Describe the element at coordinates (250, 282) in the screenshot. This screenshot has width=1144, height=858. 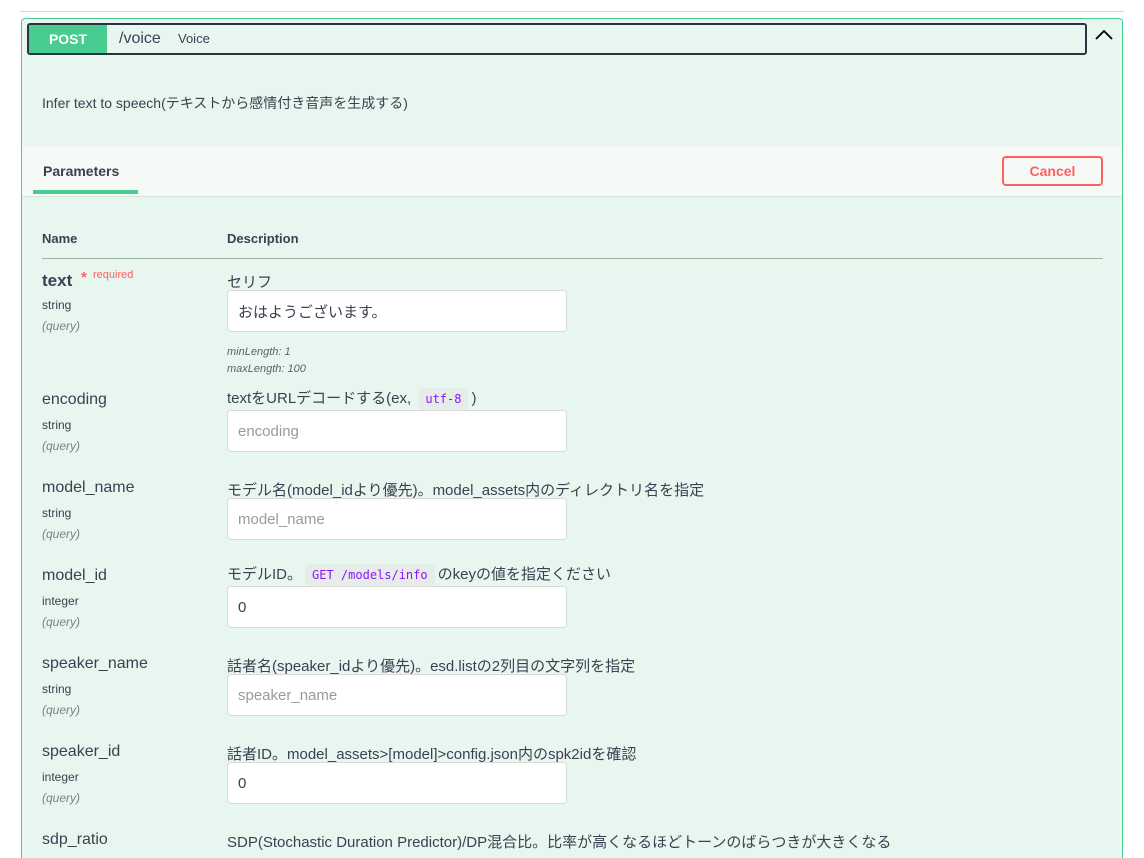
I see `param-description: セリフ` at that location.